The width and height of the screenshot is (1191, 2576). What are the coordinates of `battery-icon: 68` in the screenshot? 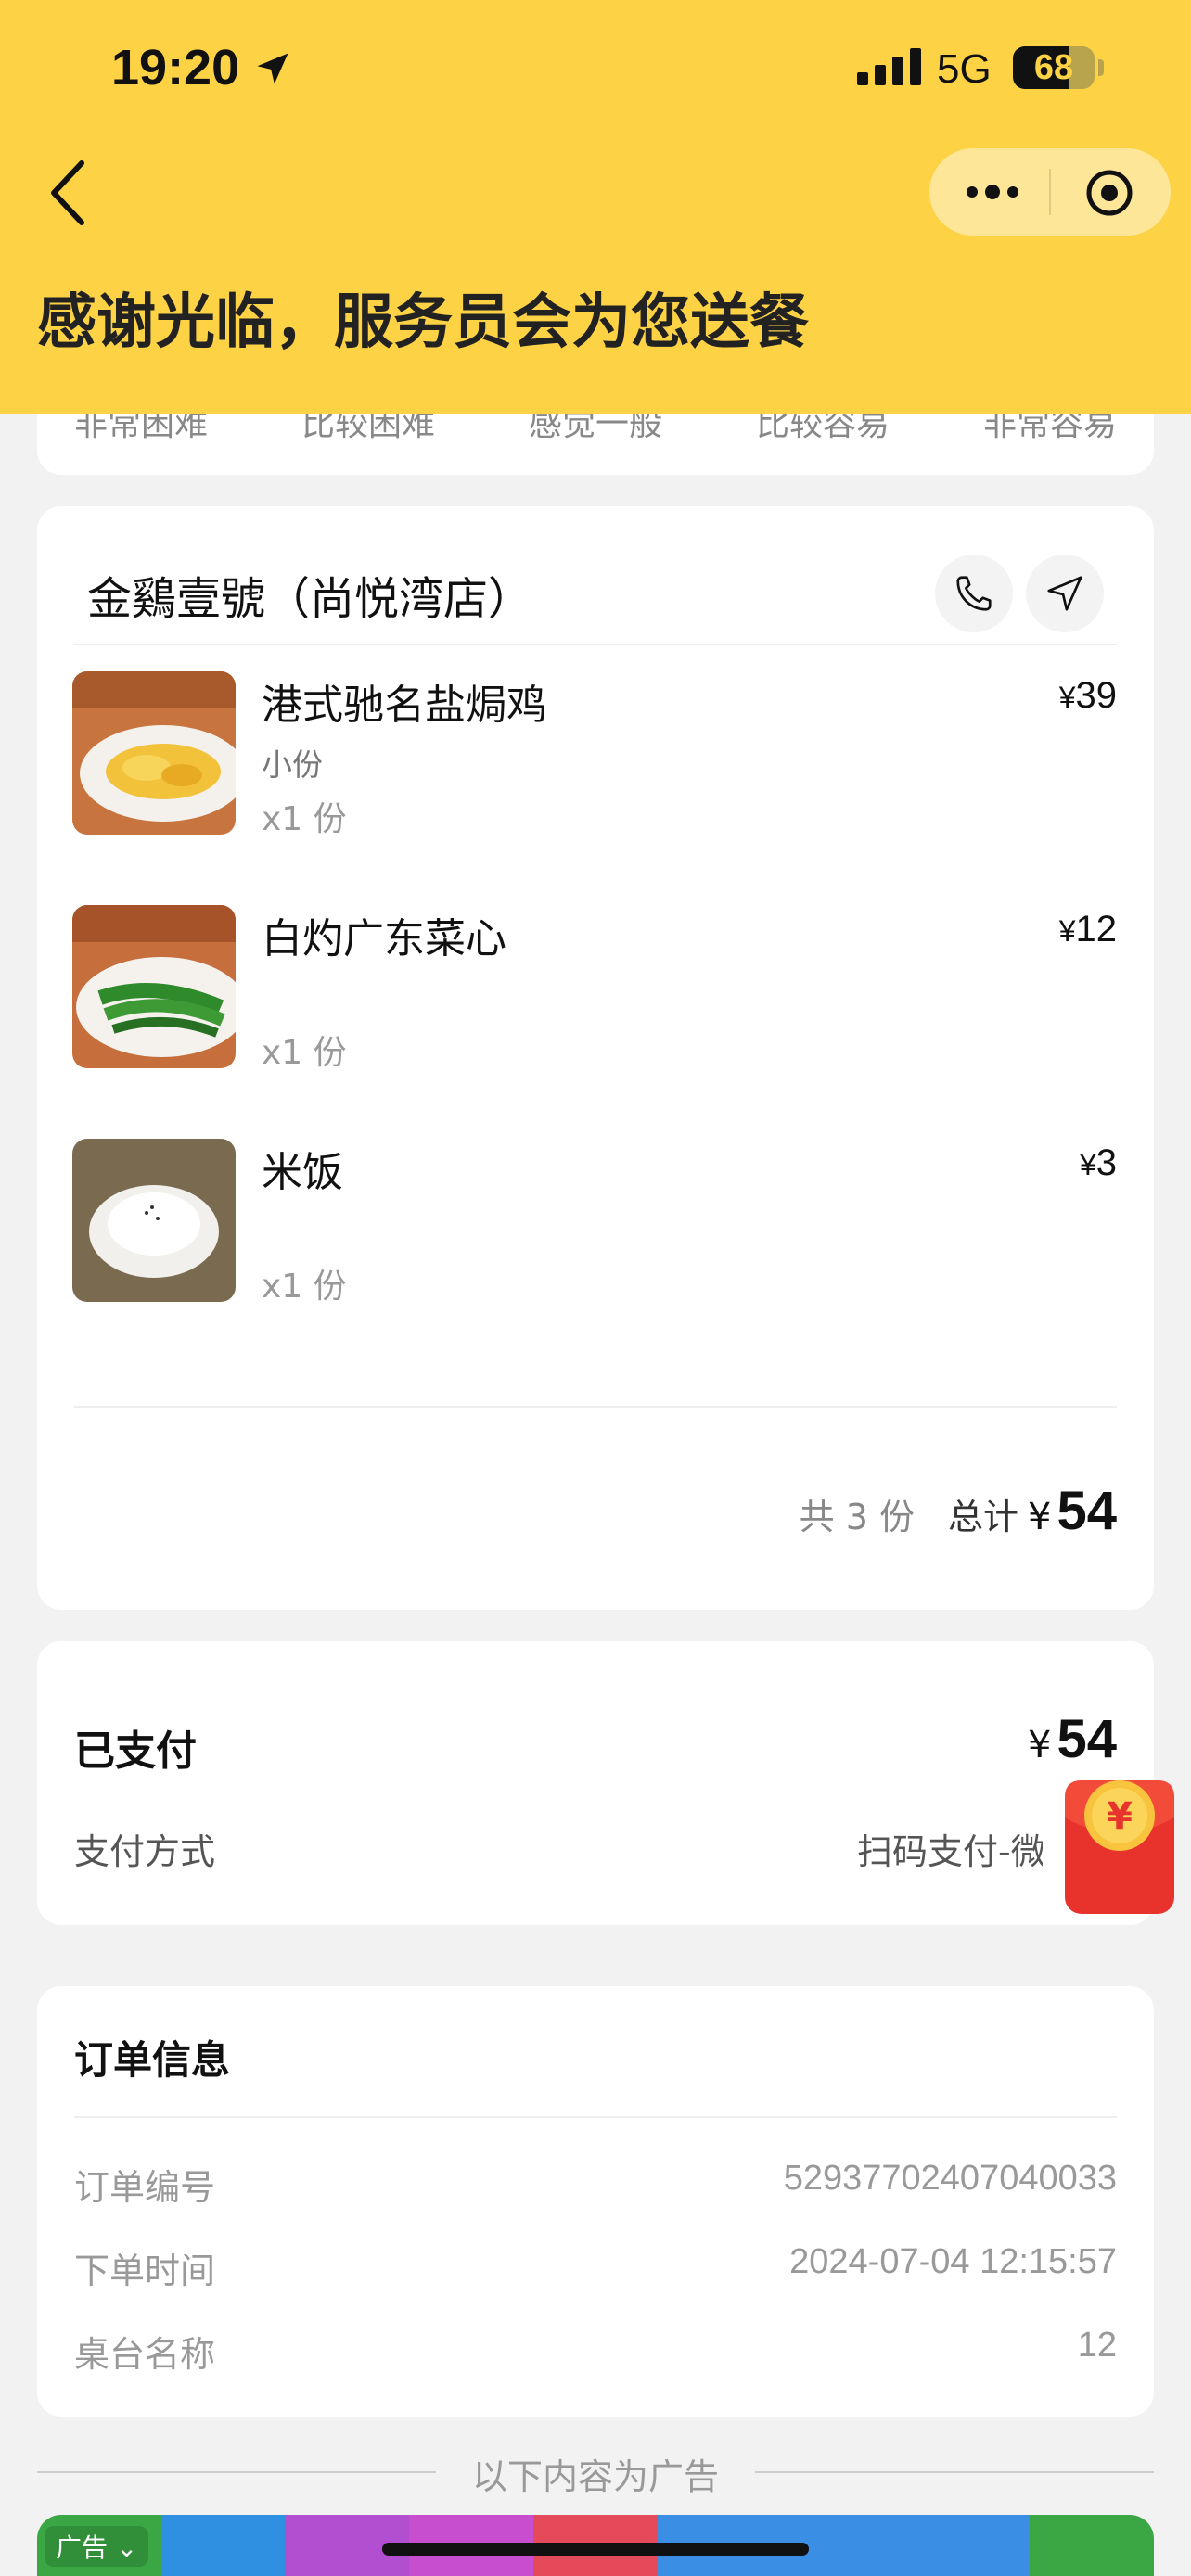 It's located at (1054, 67).